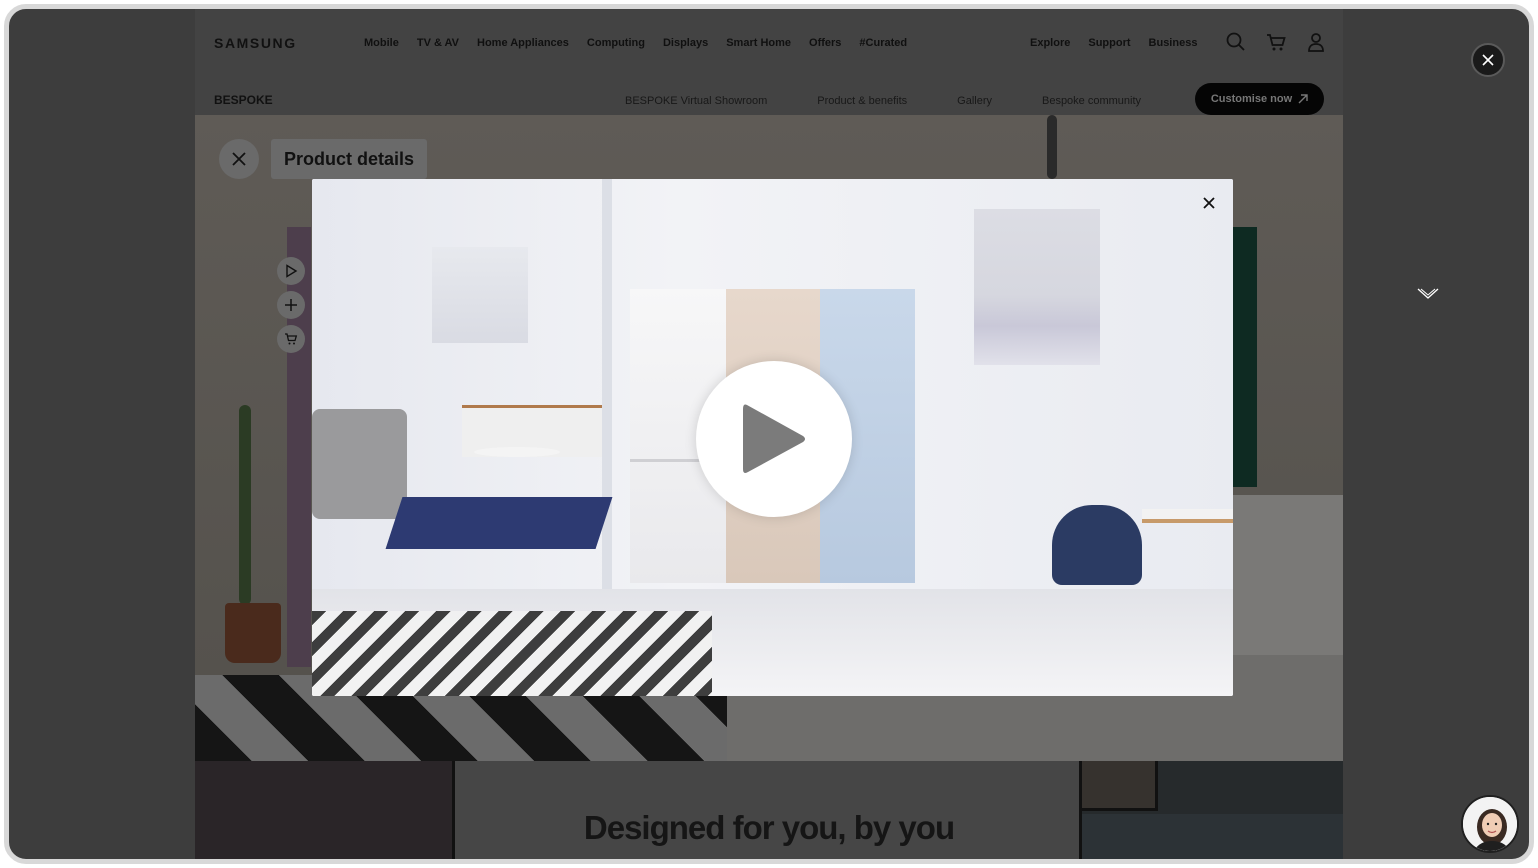 The image size is (1538, 868). I want to click on plus-icon, so click(291, 305).